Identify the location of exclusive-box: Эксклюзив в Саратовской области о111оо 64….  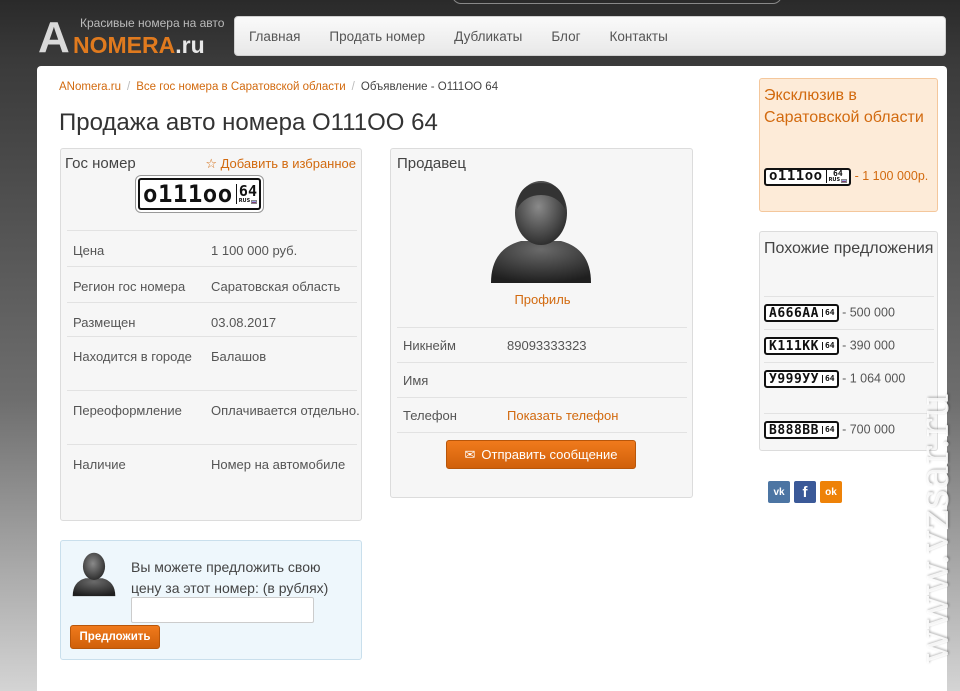
(848, 145).